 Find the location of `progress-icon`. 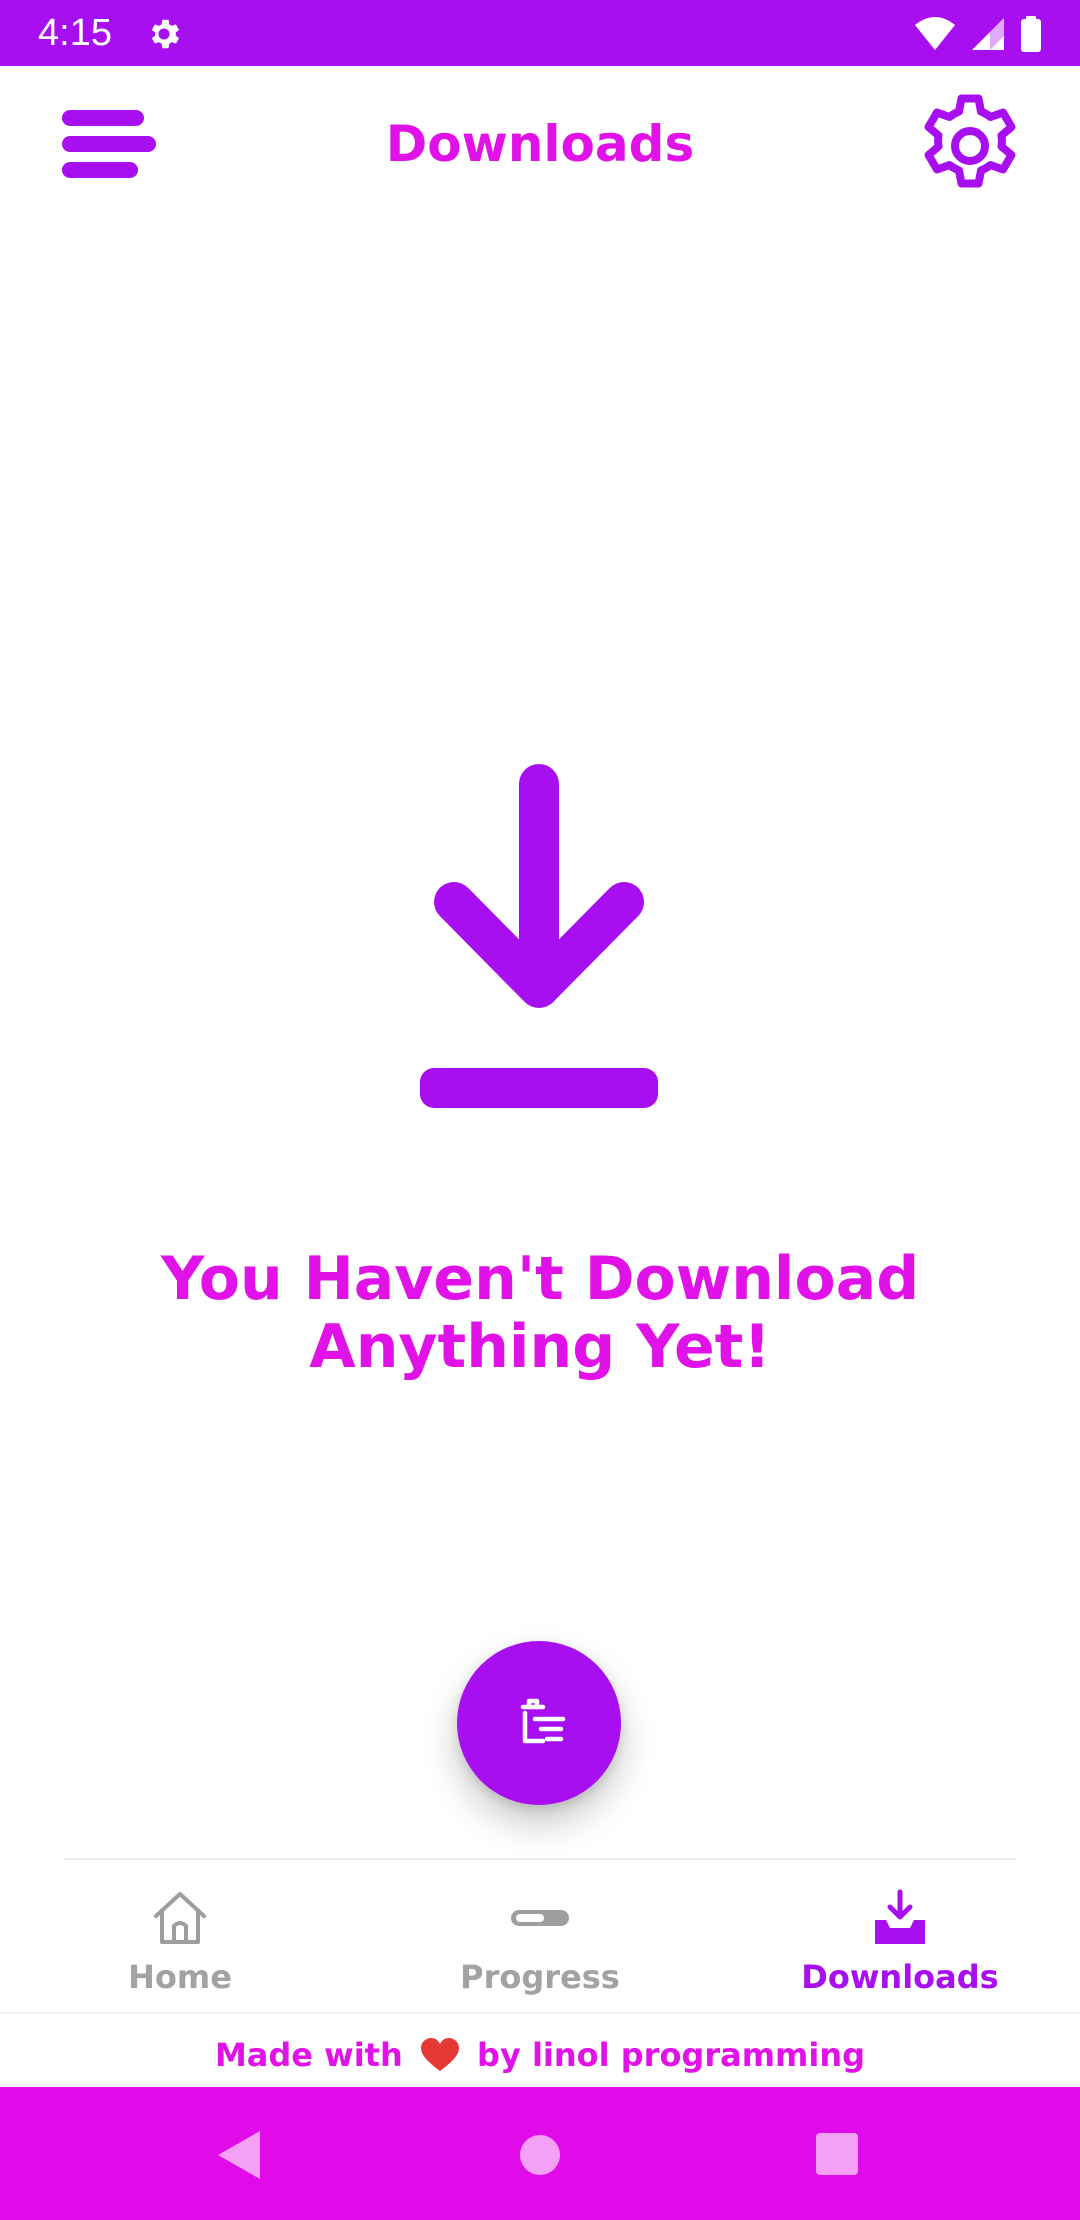

progress-icon is located at coordinates (540, 1918).